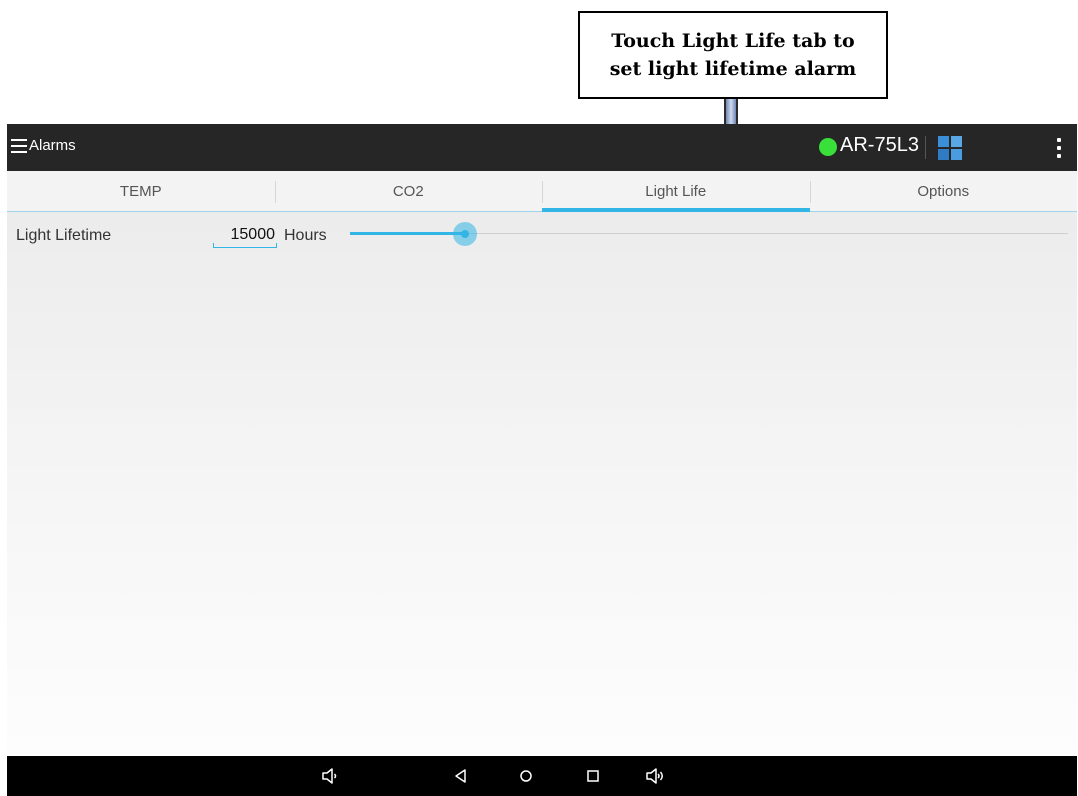 This screenshot has width=1078, height=796. I want to click on grid-logo-icon, so click(950, 148).